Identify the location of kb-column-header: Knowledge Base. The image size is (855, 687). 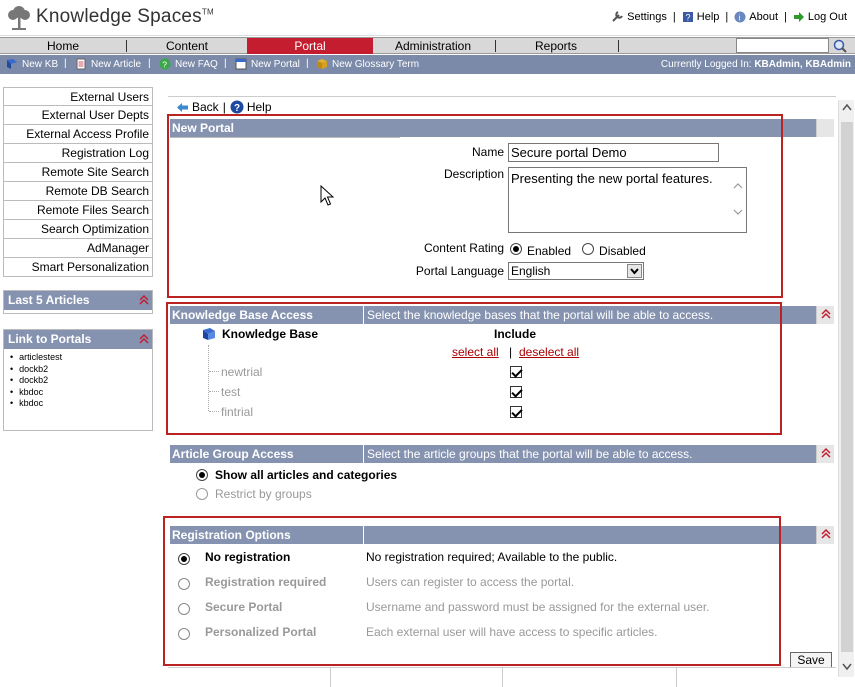
(270, 334).